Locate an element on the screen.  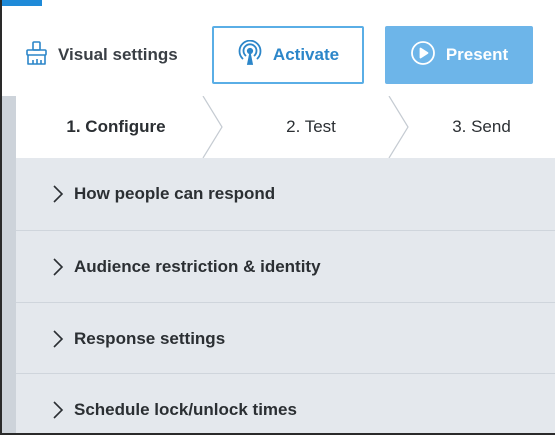
section-schedule-lock-unlock: Schedule lock/unlock times is located at coordinates (285, 403).